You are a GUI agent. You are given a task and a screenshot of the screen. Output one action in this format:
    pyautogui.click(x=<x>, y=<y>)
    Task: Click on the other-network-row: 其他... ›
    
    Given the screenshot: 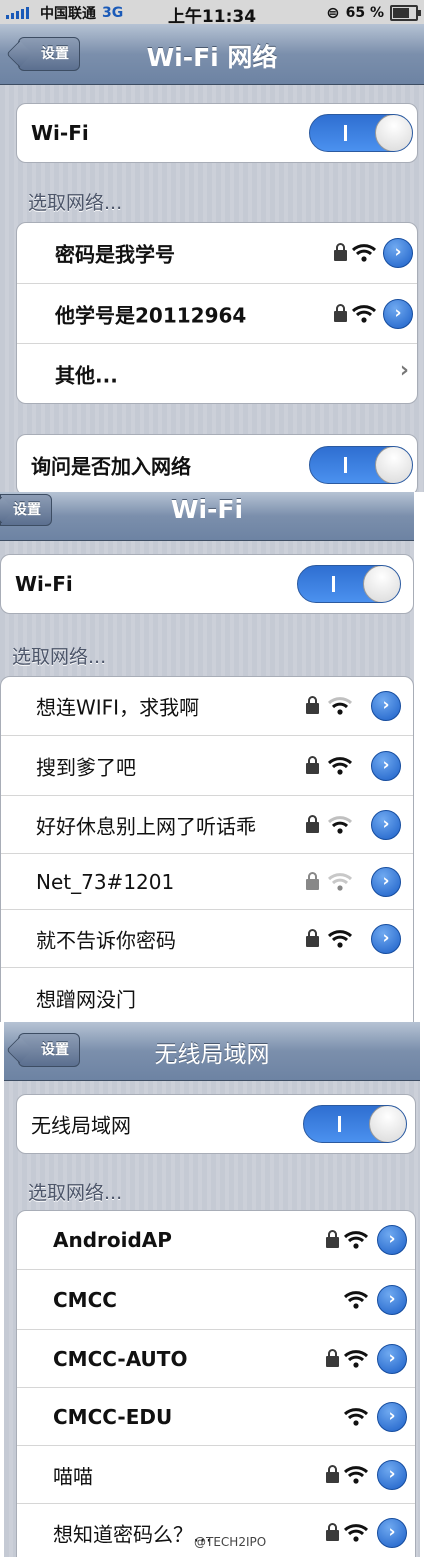 What is the action you would take?
    pyautogui.click(x=217, y=373)
    